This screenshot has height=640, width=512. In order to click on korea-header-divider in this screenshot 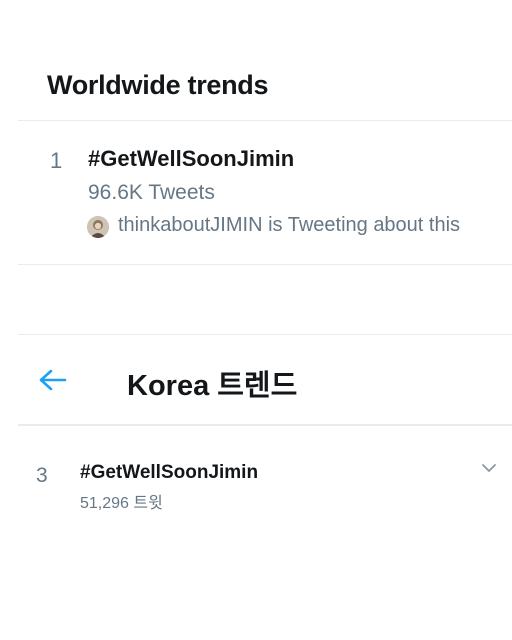, I will do `click(265, 425)`.